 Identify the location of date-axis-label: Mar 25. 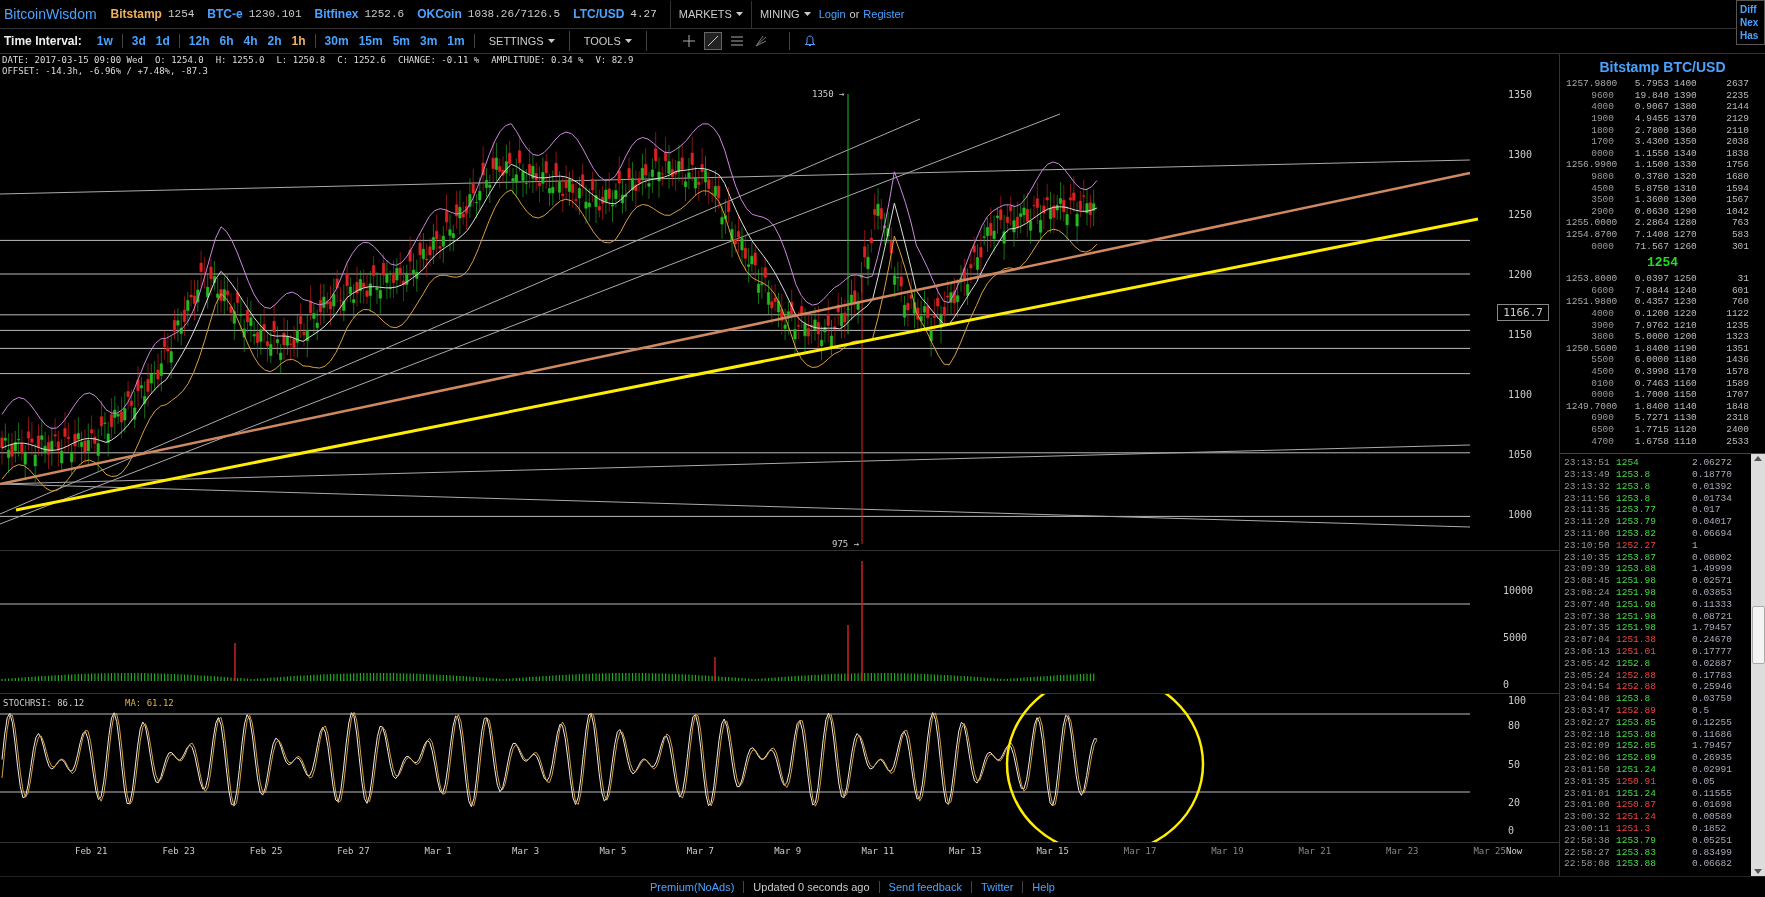
(1489, 851).